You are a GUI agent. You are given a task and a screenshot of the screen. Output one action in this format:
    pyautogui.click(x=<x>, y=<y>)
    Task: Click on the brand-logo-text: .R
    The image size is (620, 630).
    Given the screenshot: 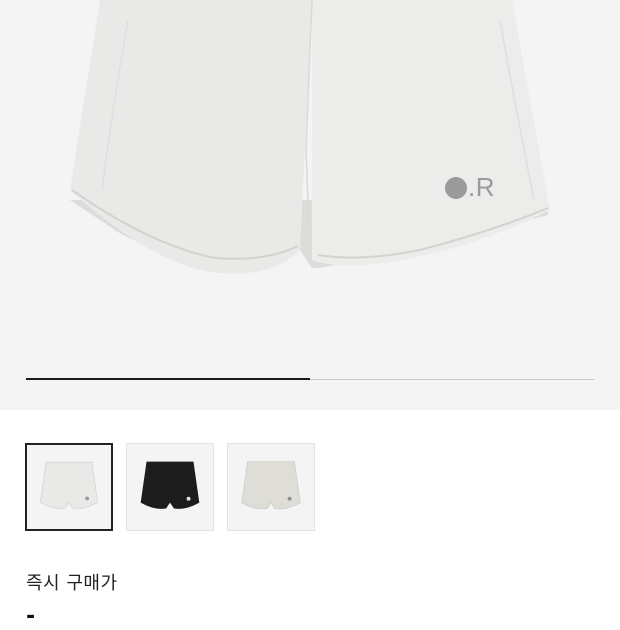 What is the action you would take?
    pyautogui.click(x=481, y=187)
    